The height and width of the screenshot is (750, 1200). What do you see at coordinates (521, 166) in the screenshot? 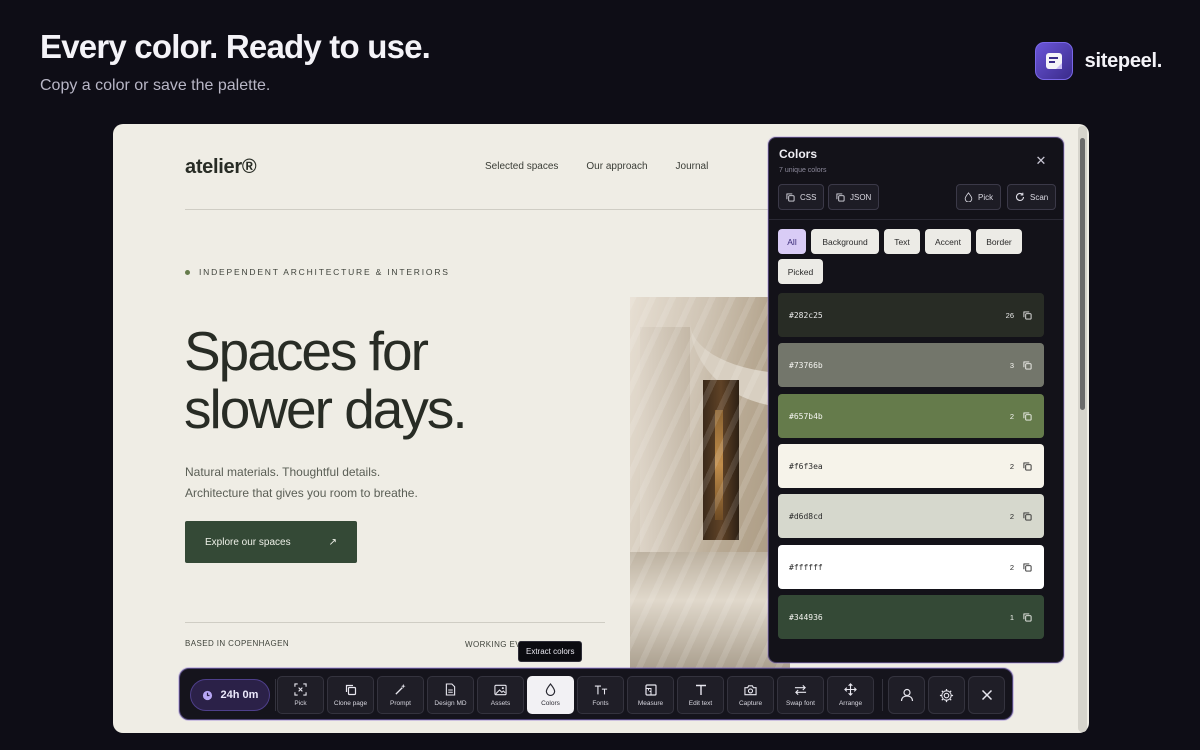
I see `nav-item-selected-spaces: Selected spaces` at bounding box center [521, 166].